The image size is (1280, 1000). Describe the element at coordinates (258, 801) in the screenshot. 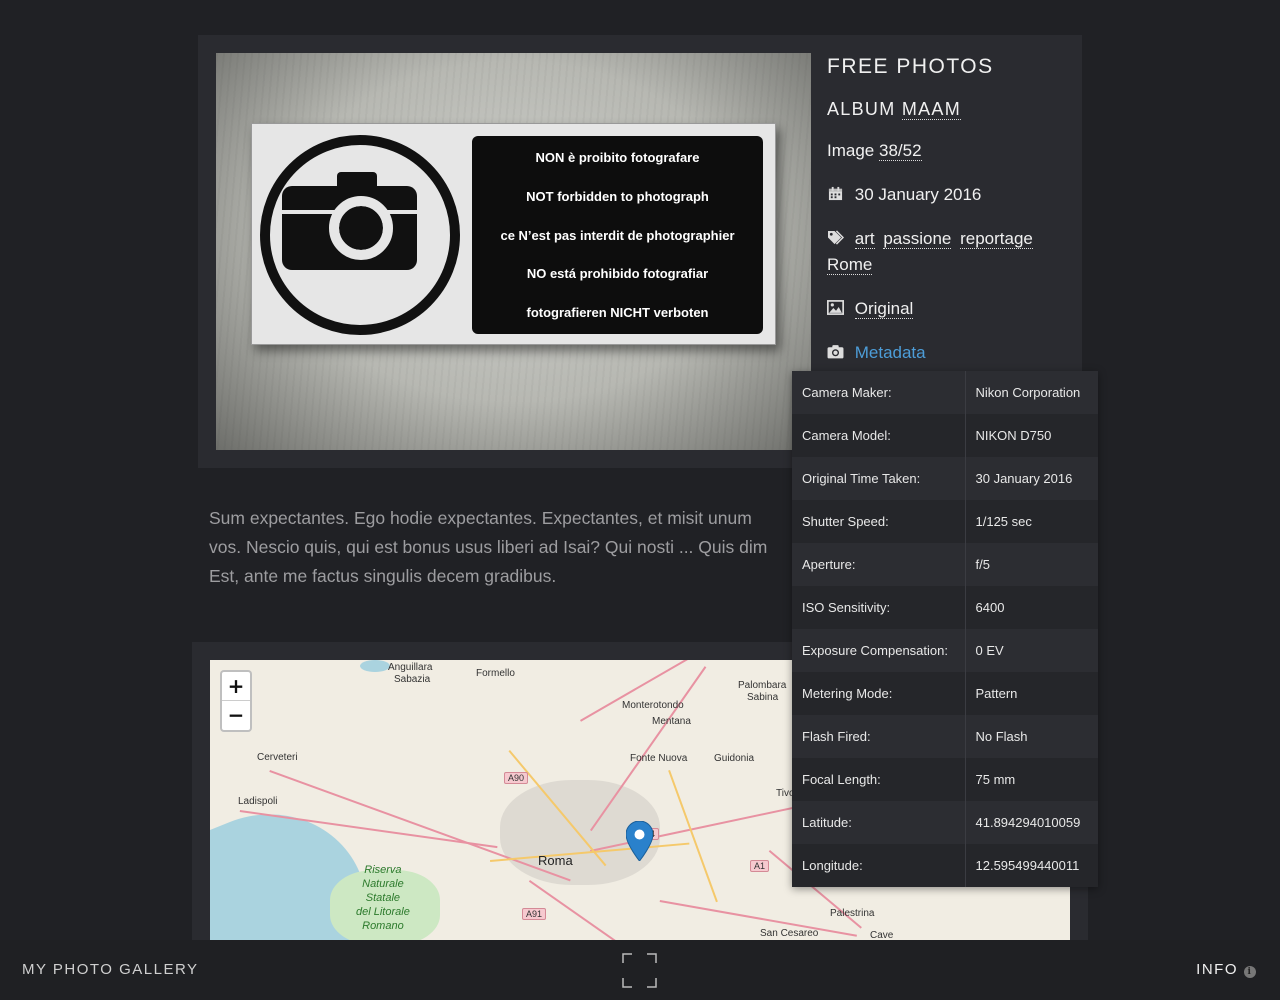

I see `map-label: Ladispoli` at that location.